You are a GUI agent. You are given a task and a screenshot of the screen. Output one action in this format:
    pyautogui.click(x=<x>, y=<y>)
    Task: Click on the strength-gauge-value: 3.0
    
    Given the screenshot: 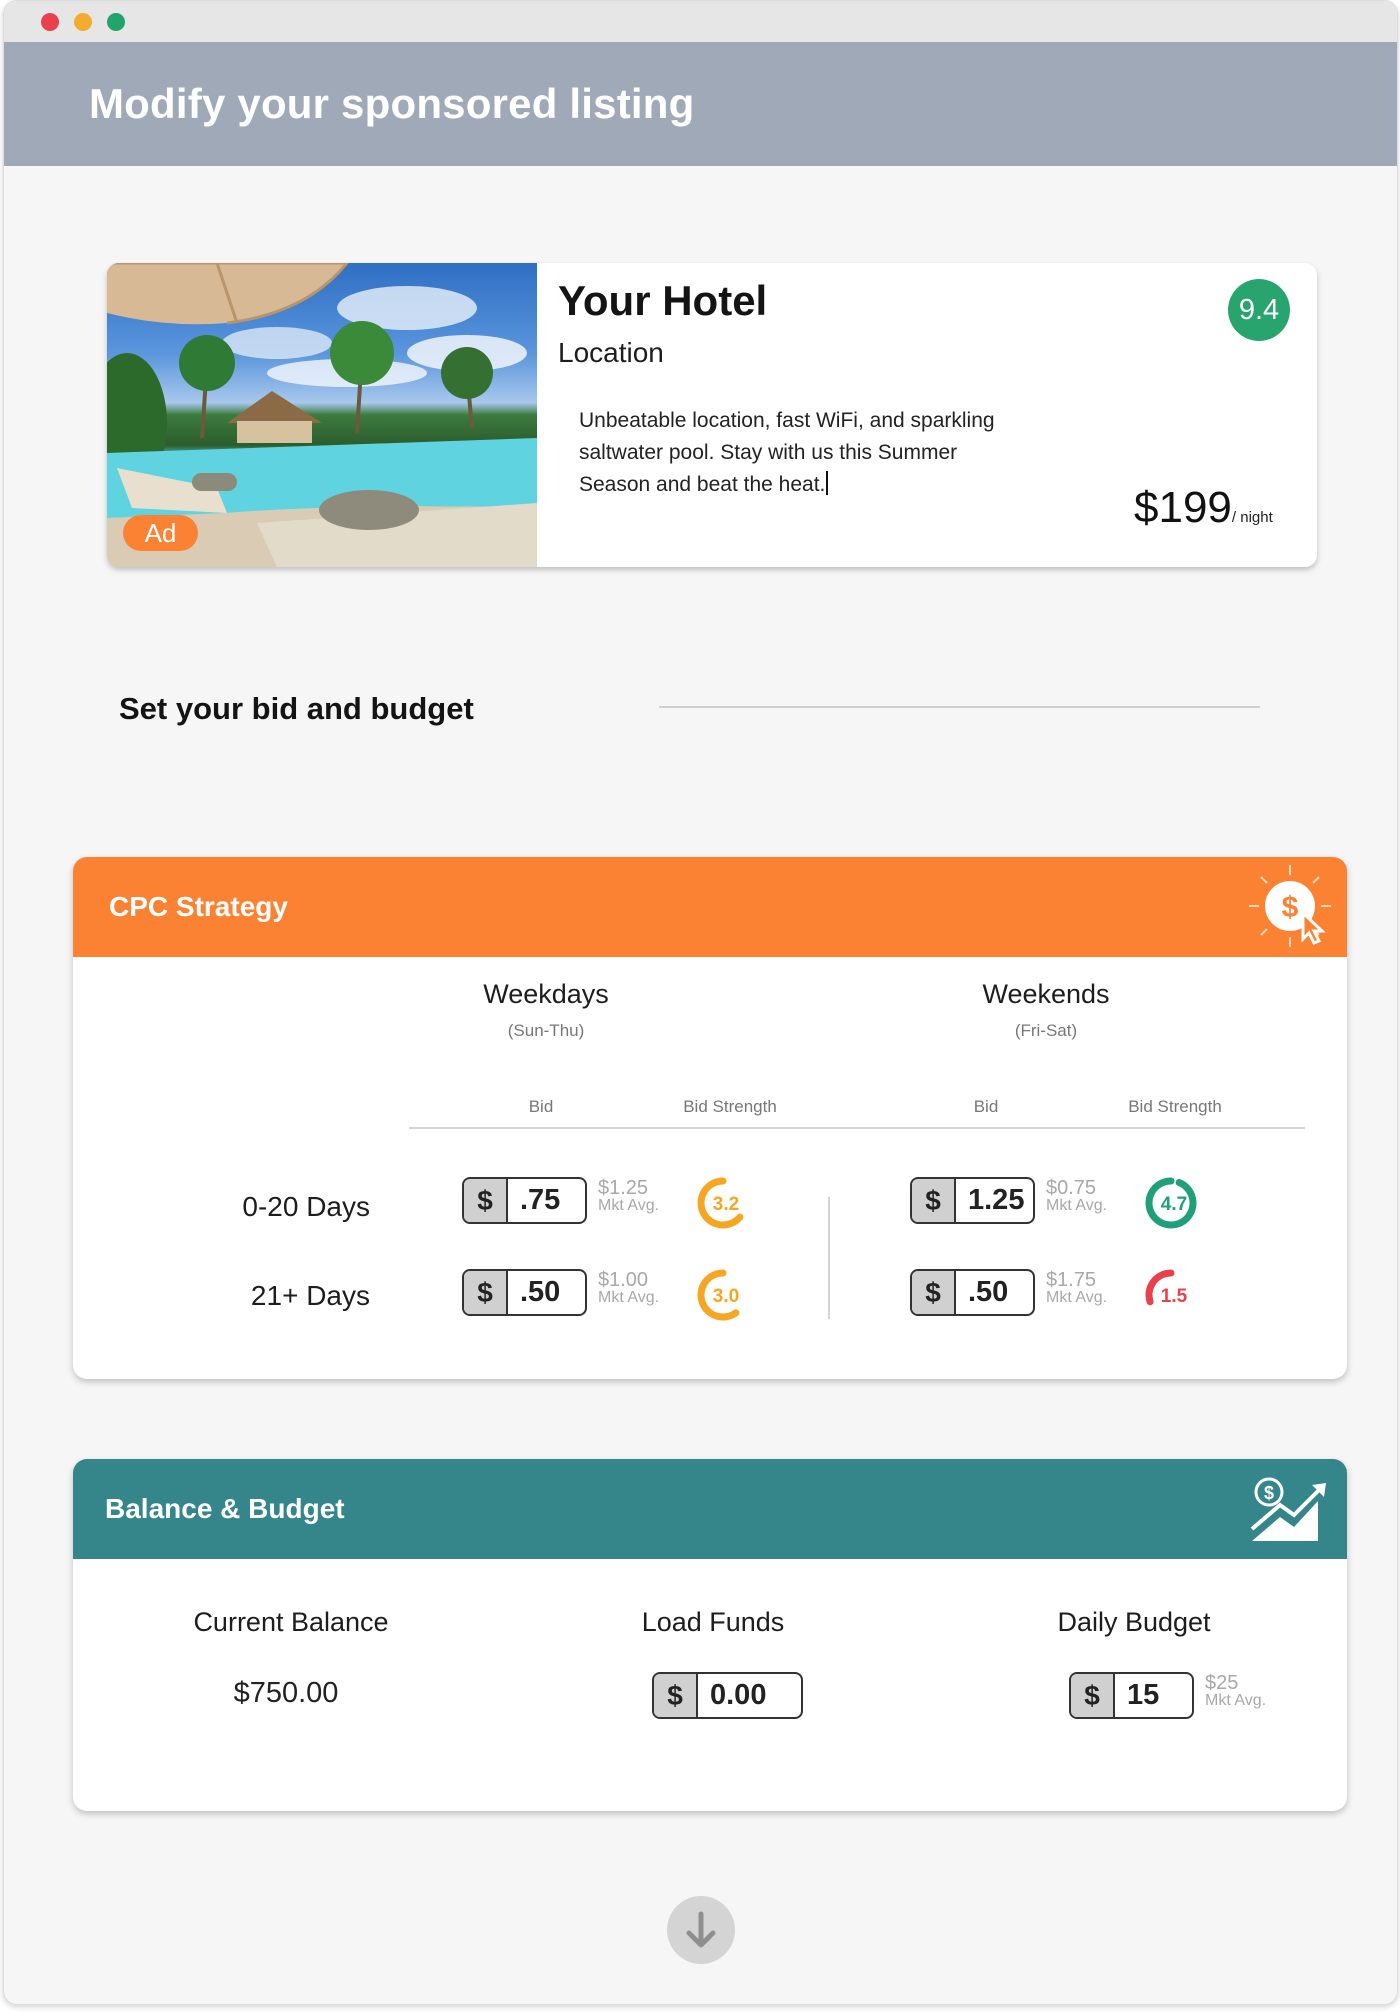 What is the action you would take?
    pyautogui.click(x=726, y=1296)
    